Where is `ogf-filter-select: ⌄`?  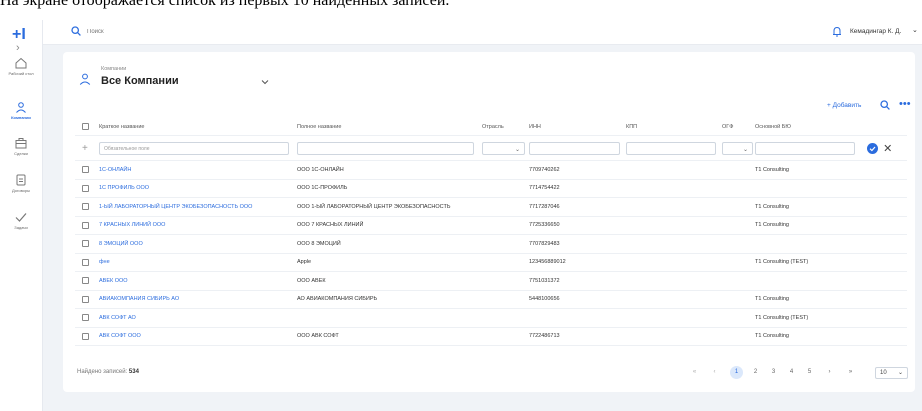 ogf-filter-select: ⌄ is located at coordinates (737, 148).